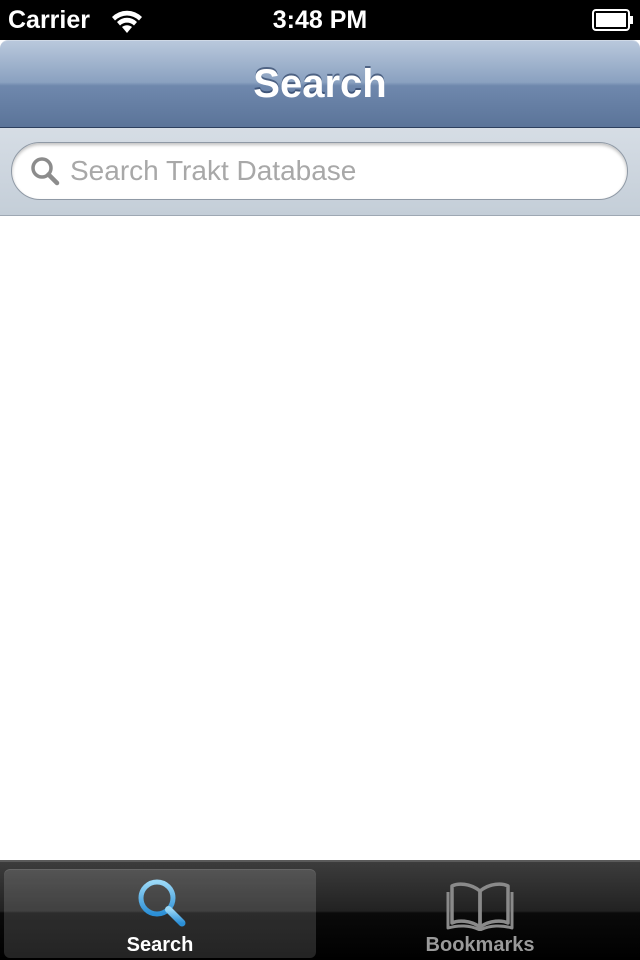  I want to click on book-icon, so click(480, 906).